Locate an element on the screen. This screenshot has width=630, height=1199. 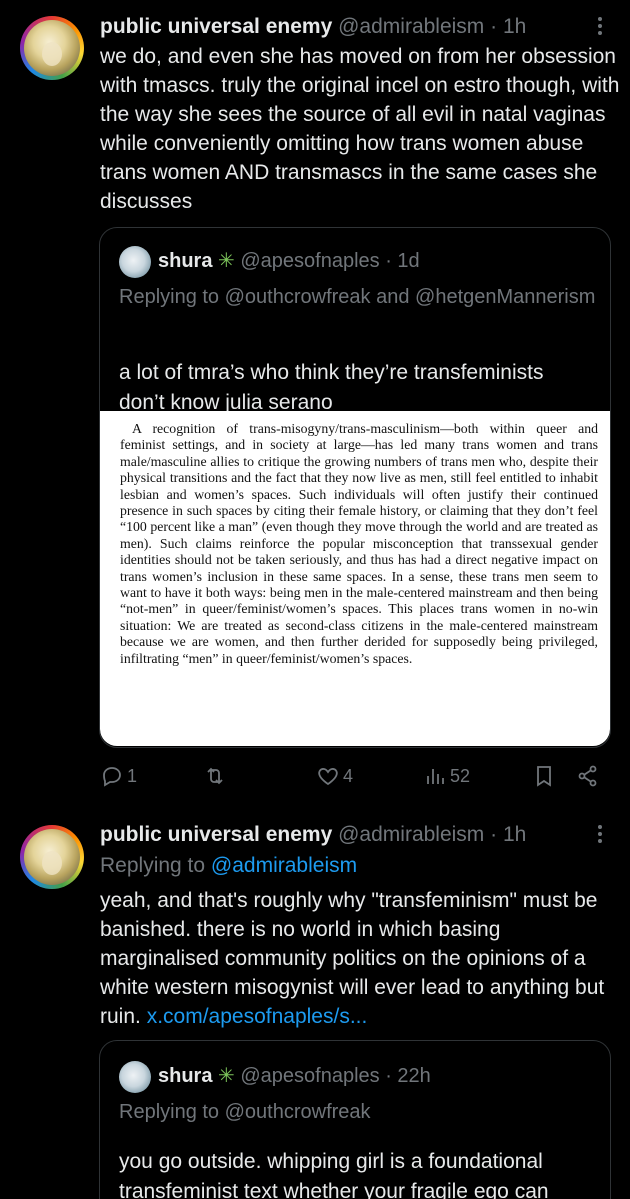
like-button: 4 is located at coordinates (334, 776).